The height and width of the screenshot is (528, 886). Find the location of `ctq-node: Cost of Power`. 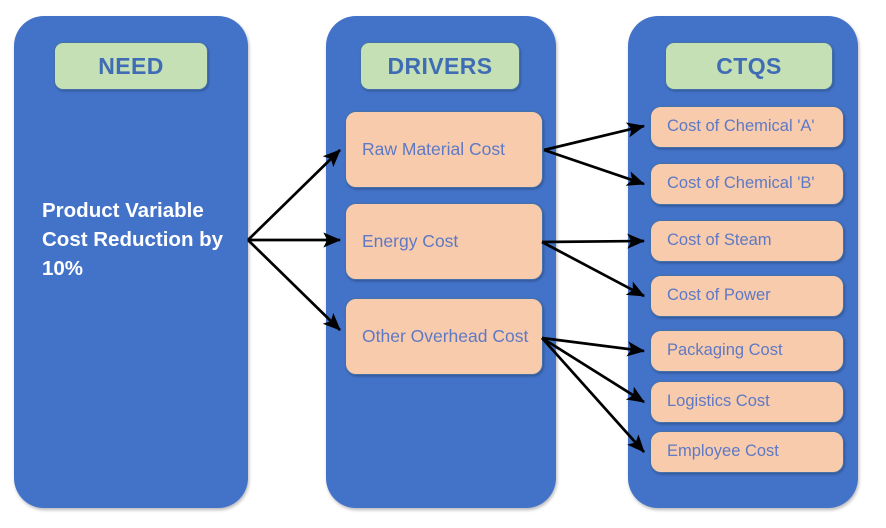

ctq-node: Cost of Power is located at coordinates (747, 296).